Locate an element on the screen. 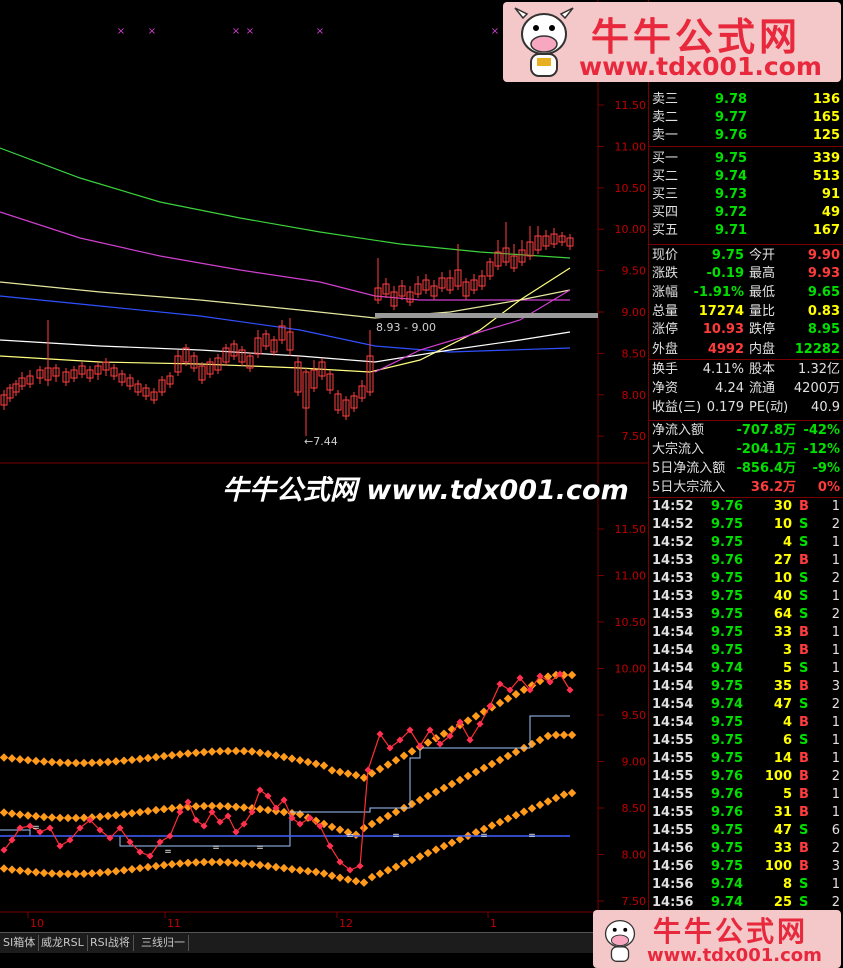  tick-row: 14:53 9.75 64 S 2 is located at coordinates (746, 615).